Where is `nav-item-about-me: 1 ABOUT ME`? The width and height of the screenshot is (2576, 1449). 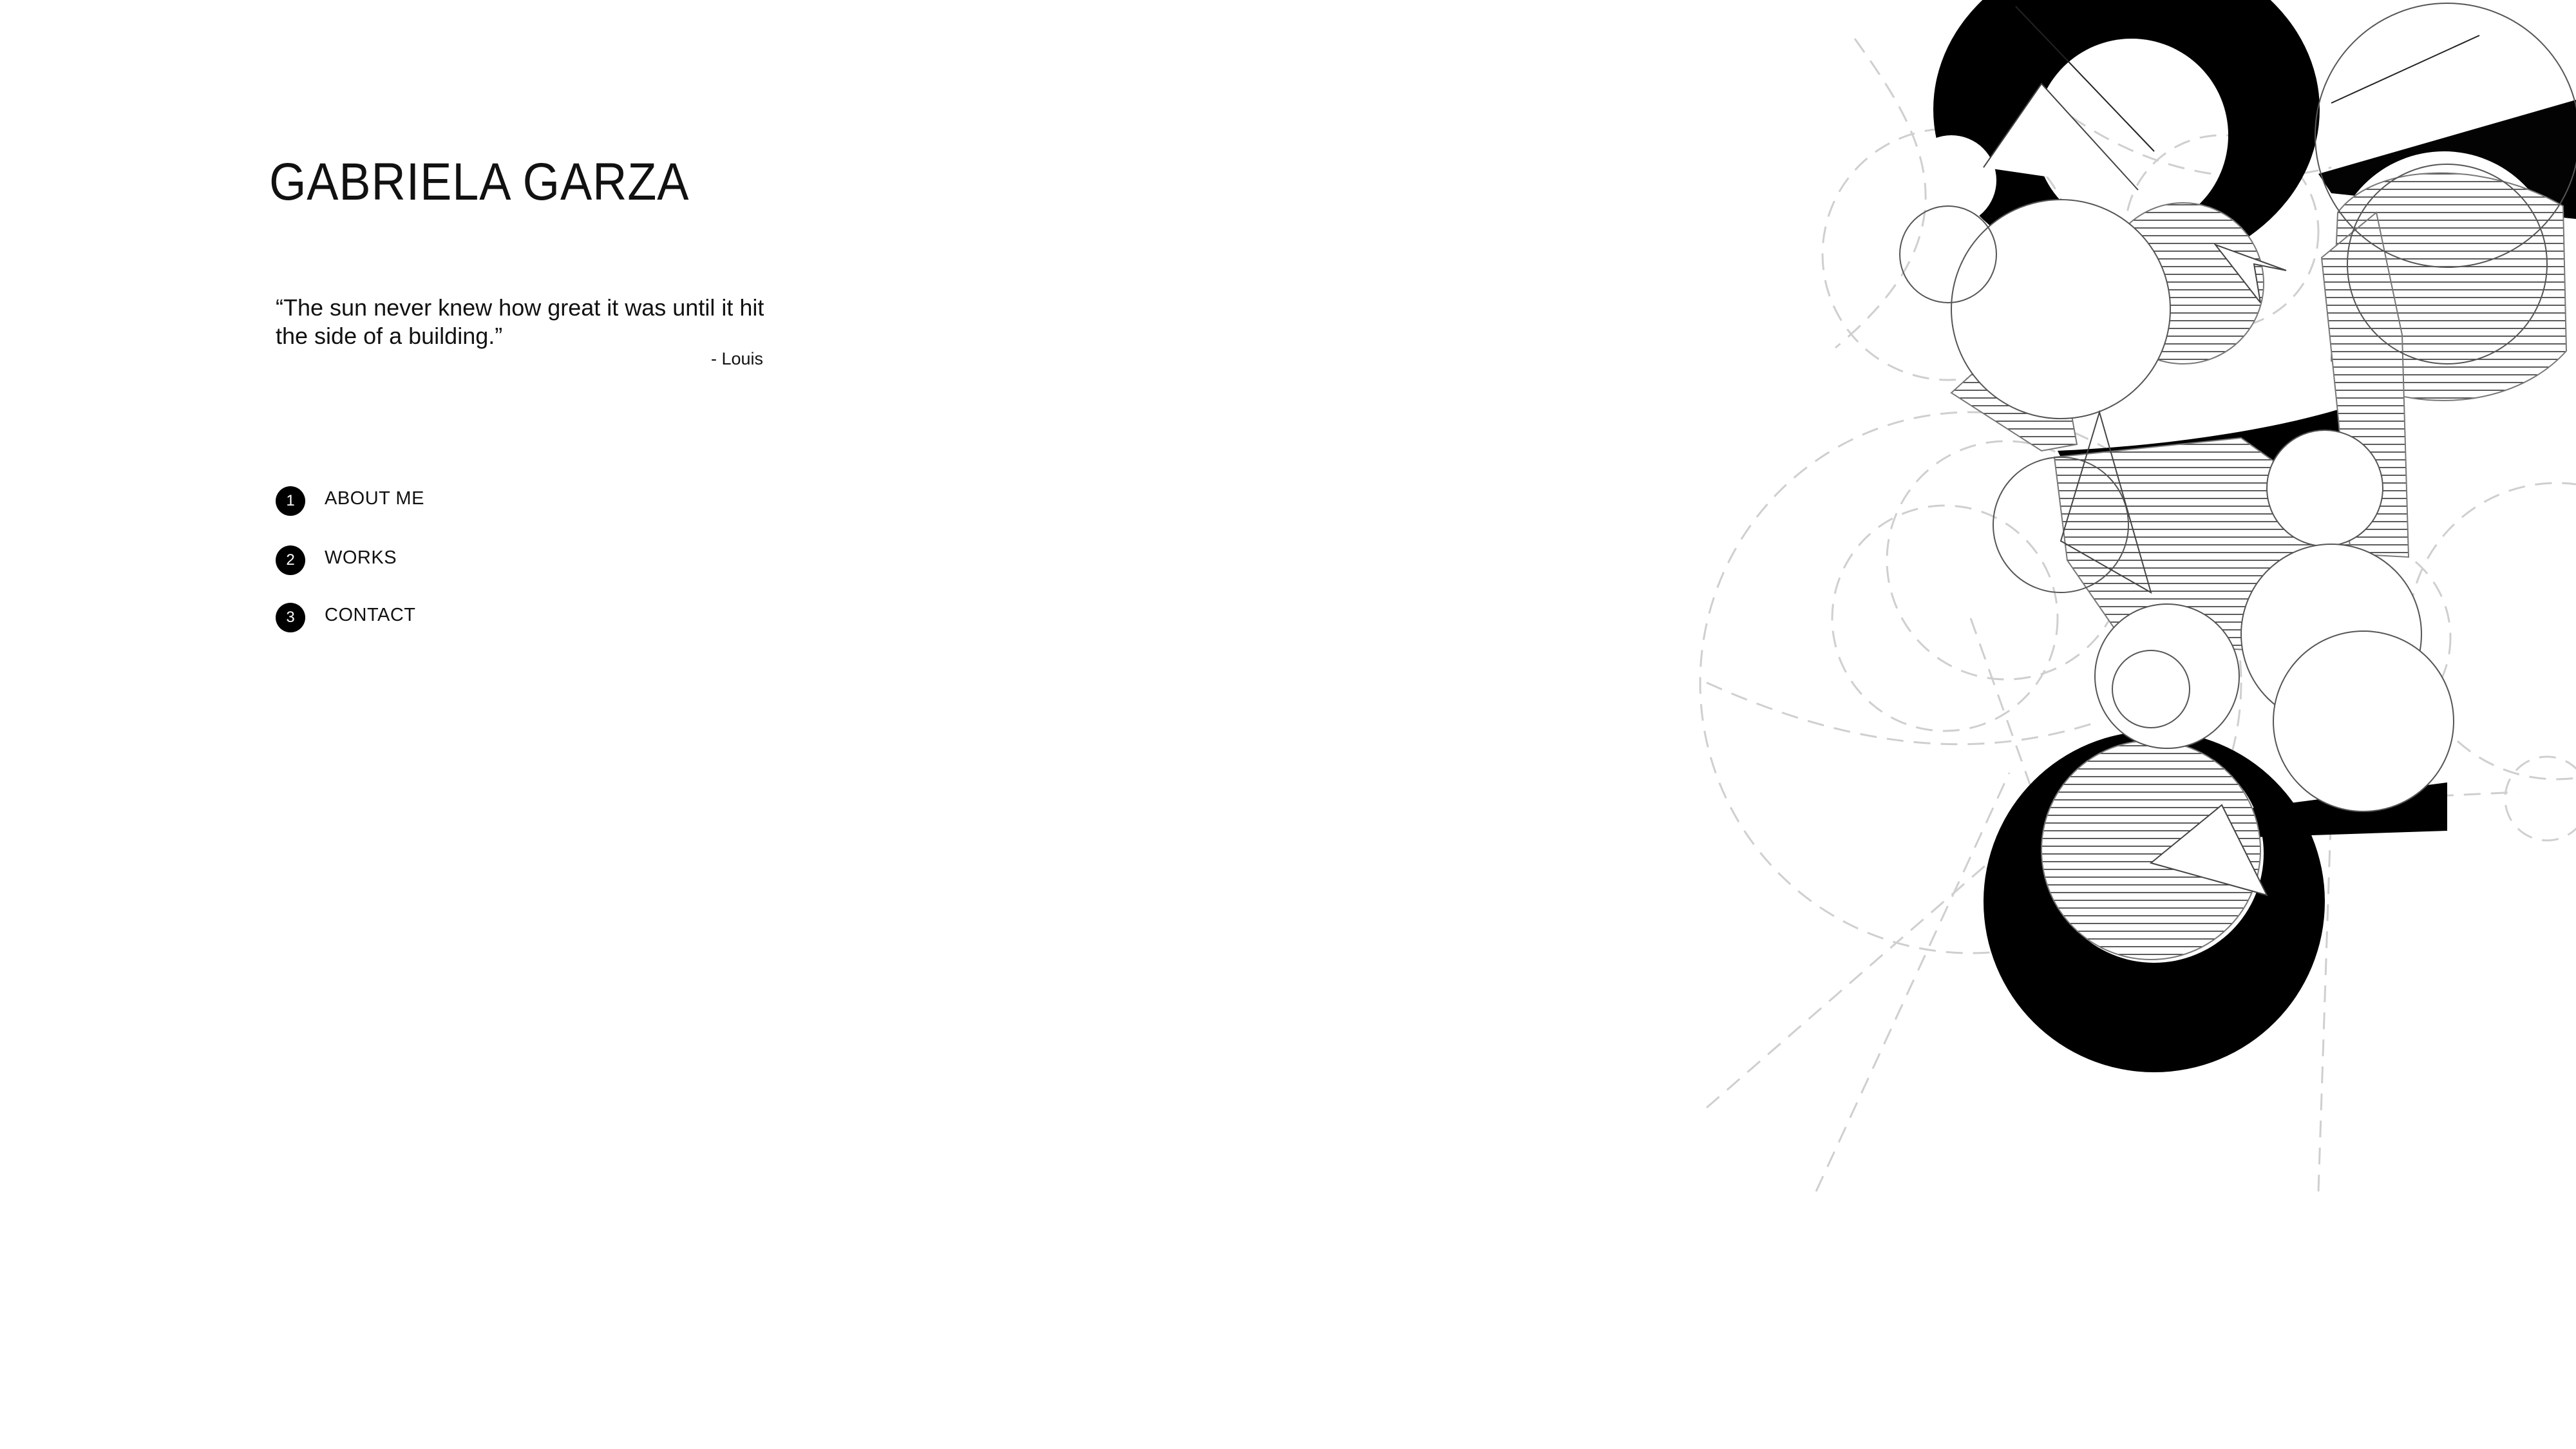
nav-item-about-me: 1 ABOUT ME is located at coordinates (350, 501).